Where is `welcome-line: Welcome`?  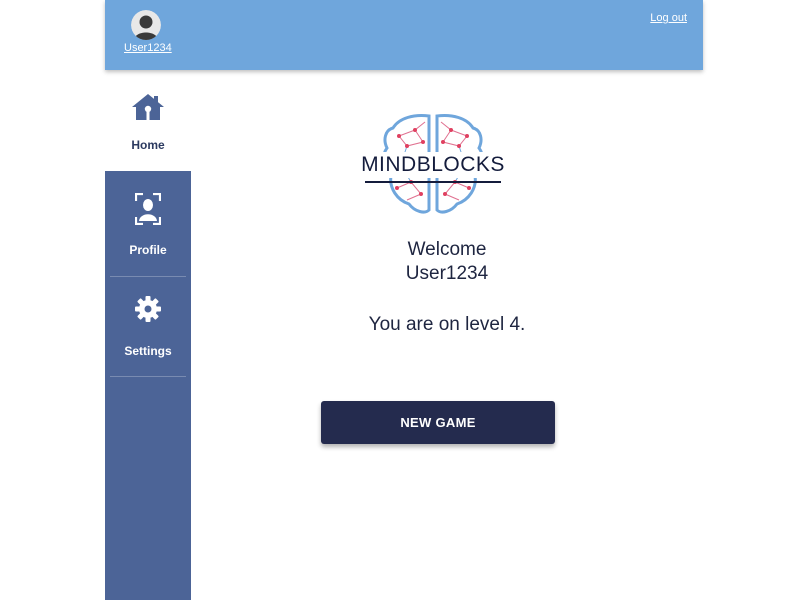
welcome-line: Welcome is located at coordinates (447, 249).